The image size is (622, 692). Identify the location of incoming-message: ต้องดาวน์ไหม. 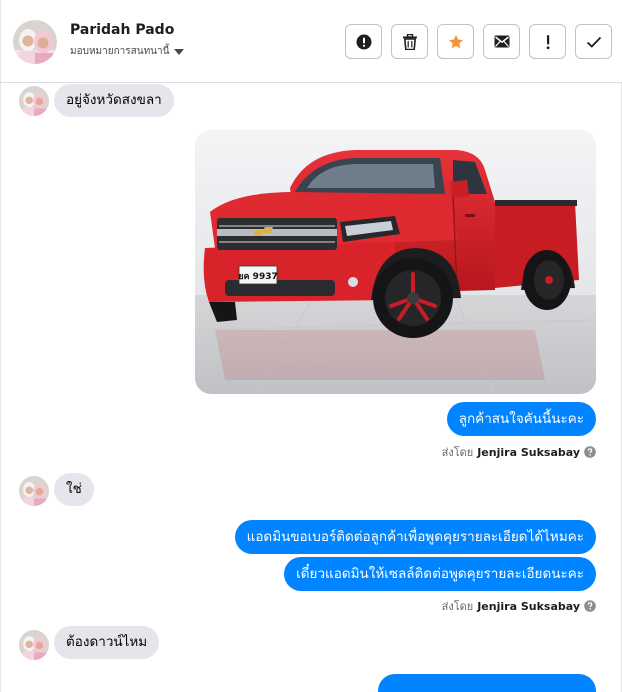
(107, 642).